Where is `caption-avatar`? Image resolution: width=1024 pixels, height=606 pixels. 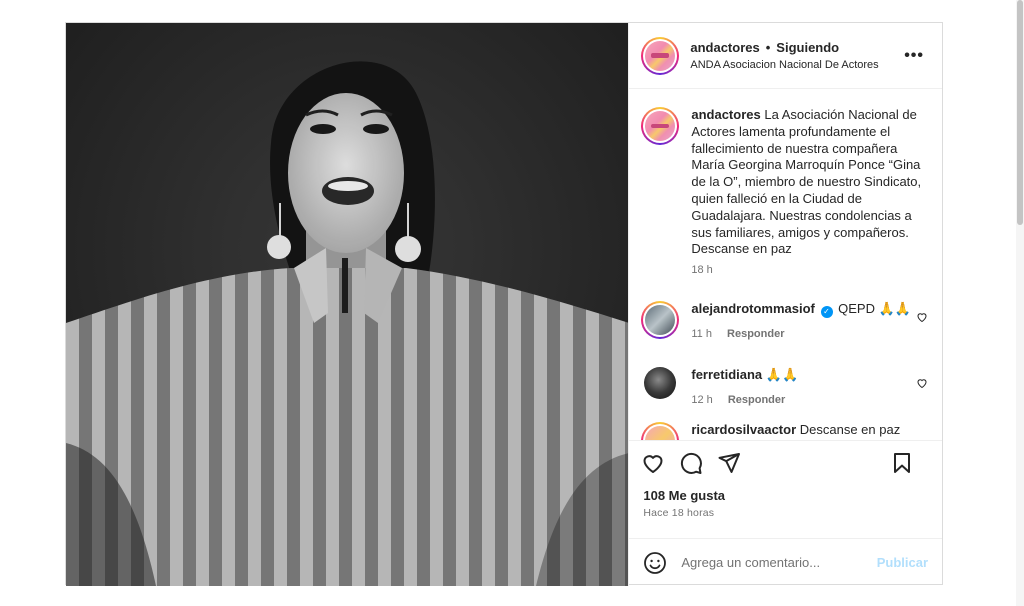 caption-avatar is located at coordinates (660, 126).